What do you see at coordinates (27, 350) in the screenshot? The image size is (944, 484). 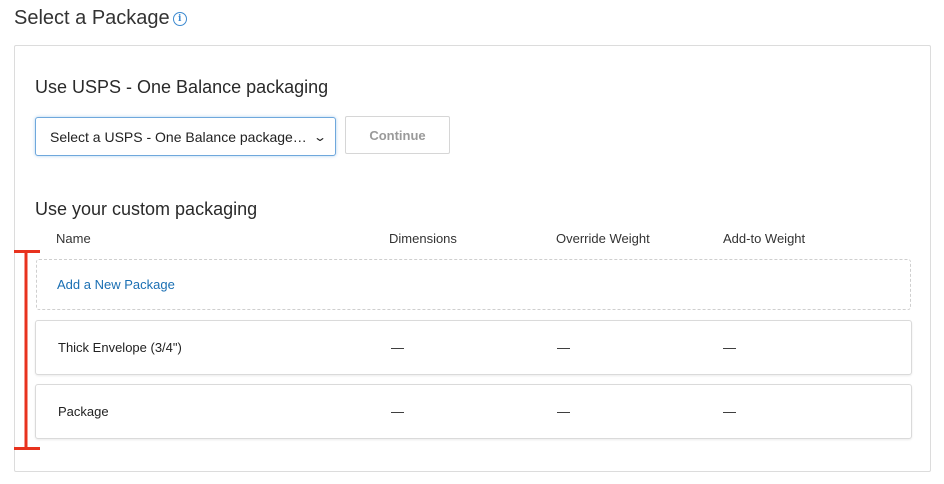 I see `red-bracket-annotation` at bounding box center [27, 350].